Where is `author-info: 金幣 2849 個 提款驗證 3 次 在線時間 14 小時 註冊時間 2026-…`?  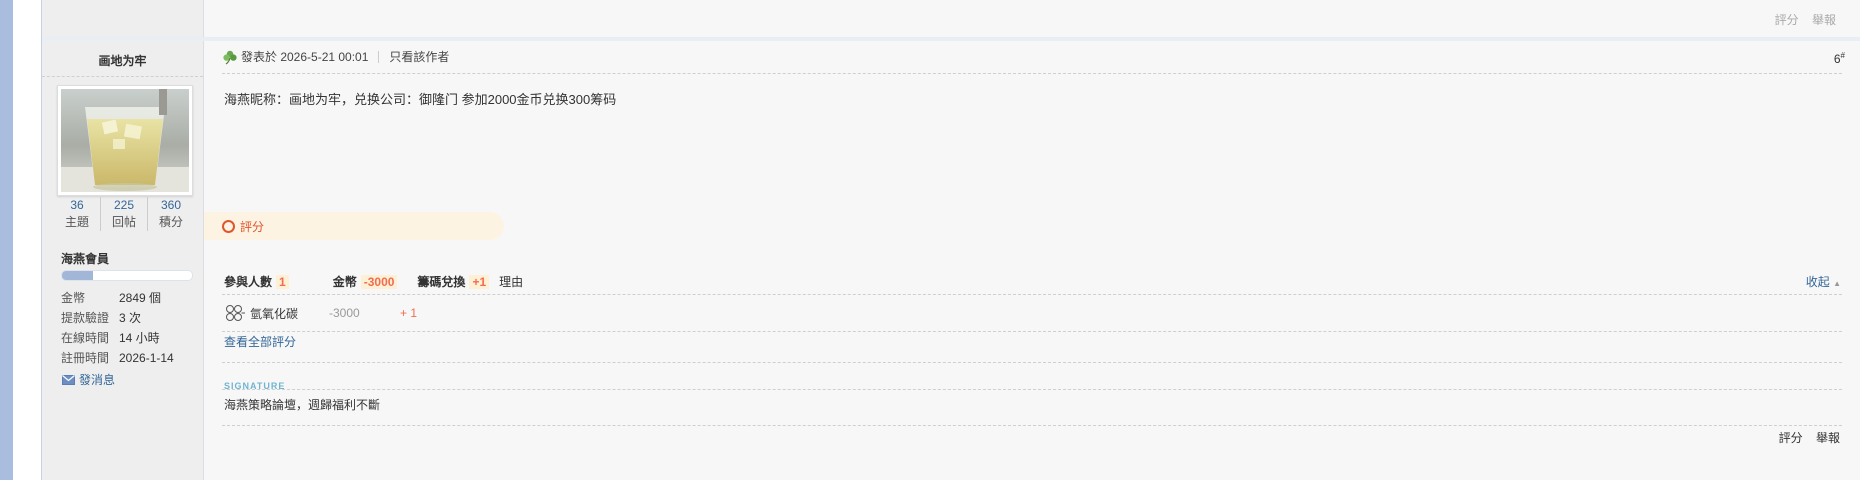 author-info: 金幣 2849 個 提款驗證 3 次 在線時間 14 小時 註冊時間 2026-… is located at coordinates (117, 328).